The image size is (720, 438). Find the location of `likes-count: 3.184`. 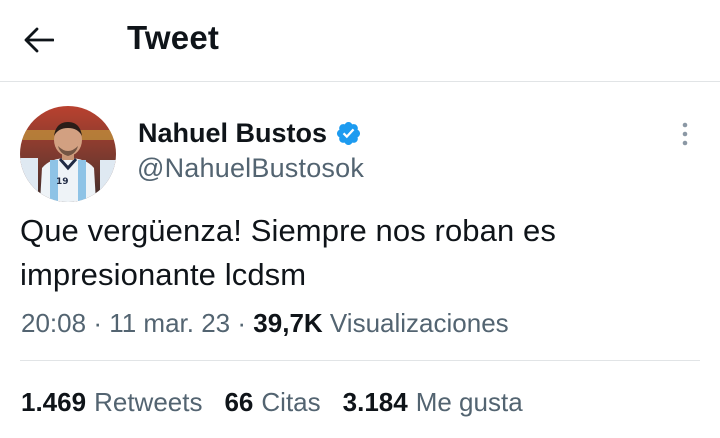

likes-count: 3.184 is located at coordinates (375, 402).